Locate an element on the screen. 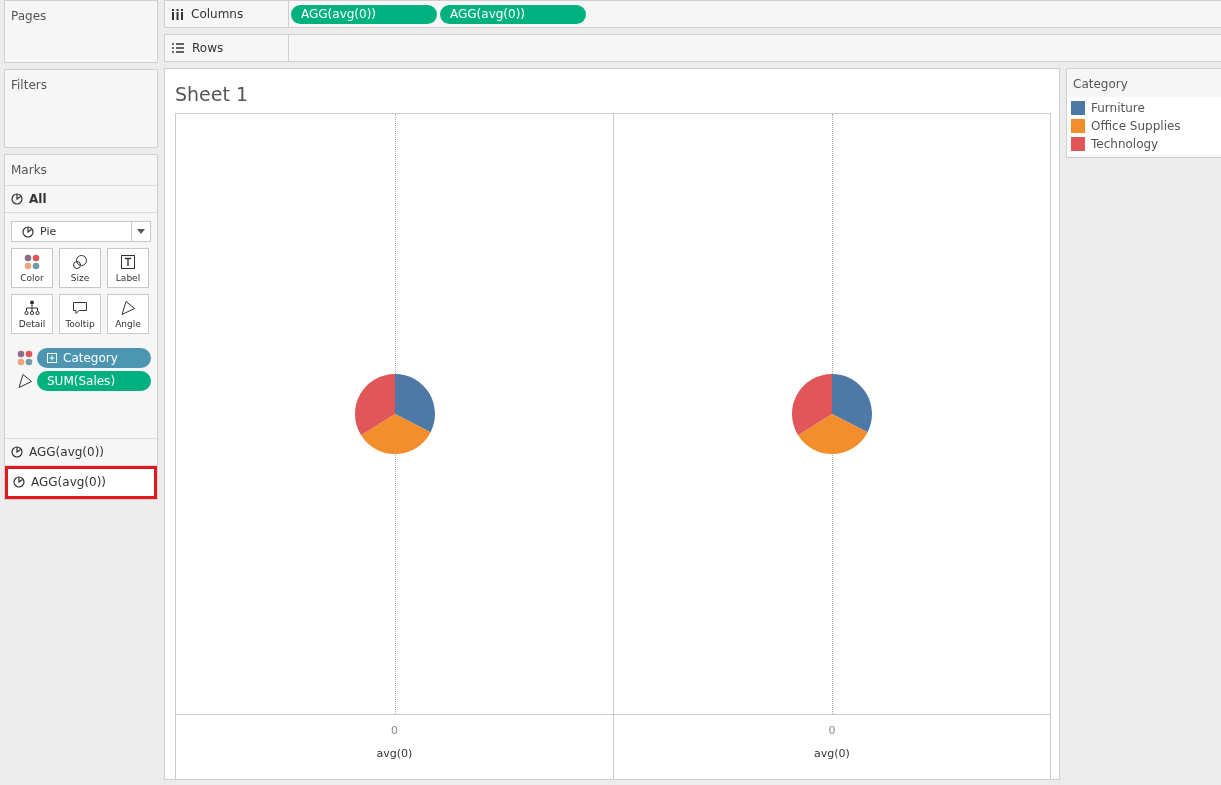 The width and height of the screenshot is (1221, 785). mark-type-dropdown: Pie is located at coordinates (81, 231).